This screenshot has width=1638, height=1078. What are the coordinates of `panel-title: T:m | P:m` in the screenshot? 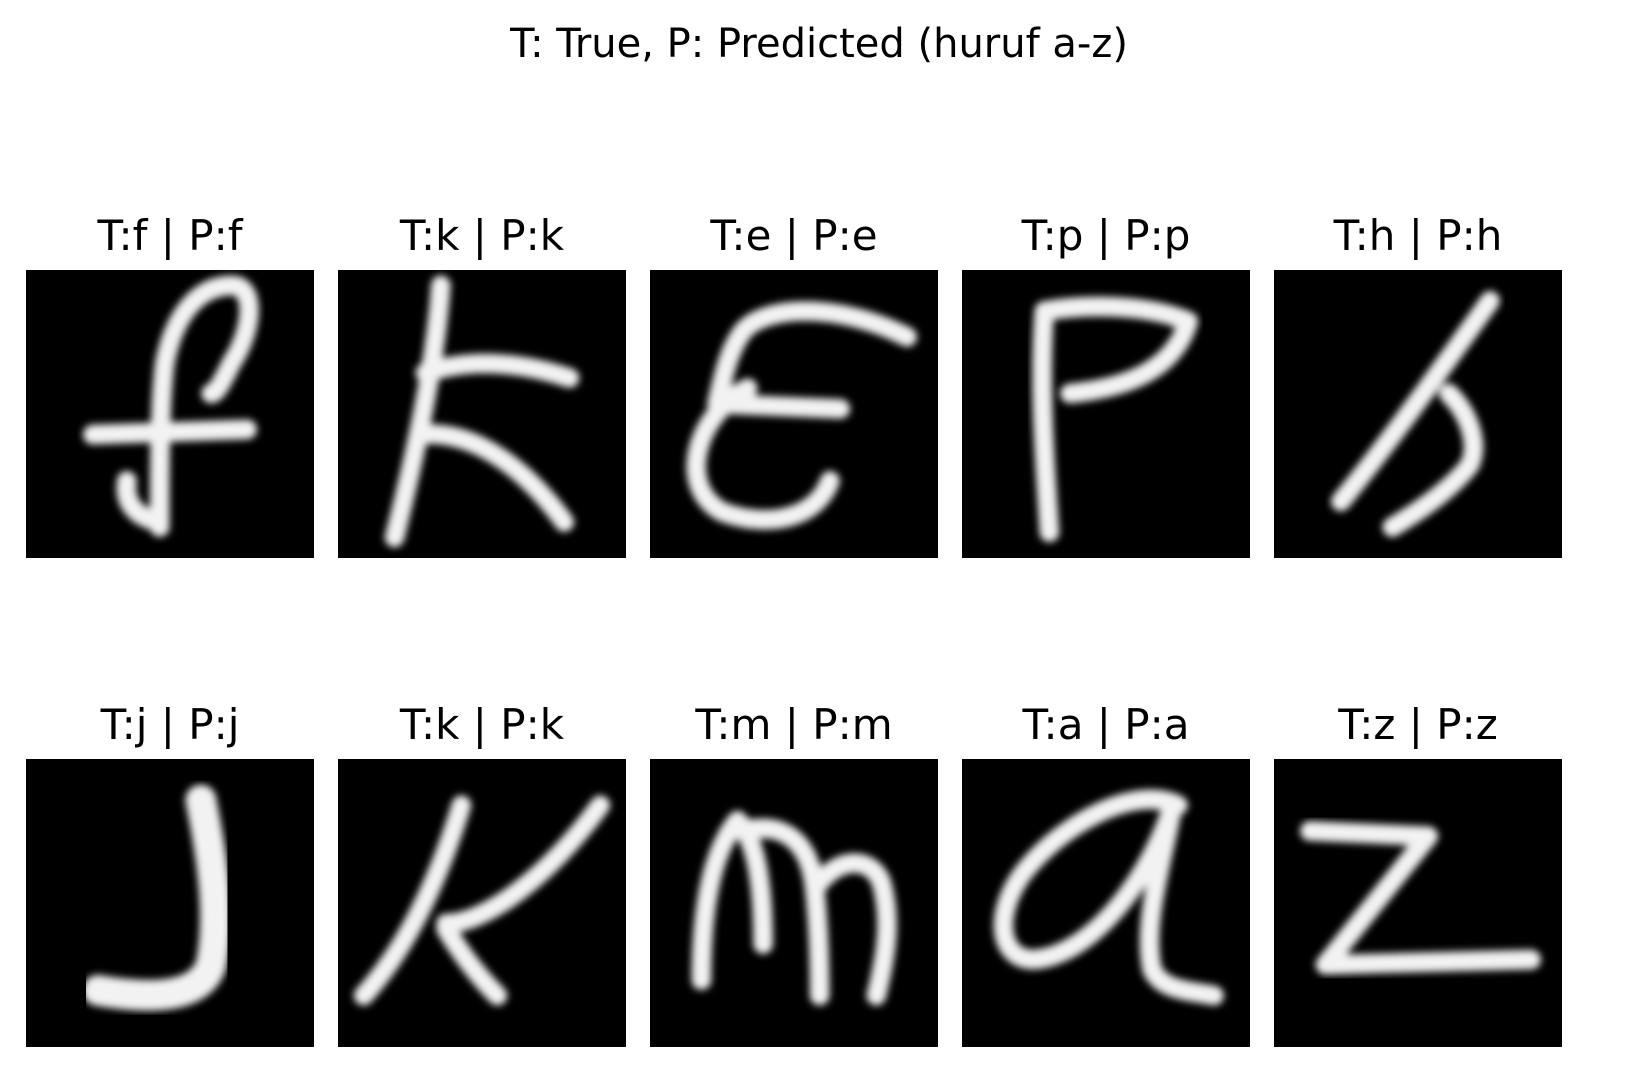 It's located at (794, 724).